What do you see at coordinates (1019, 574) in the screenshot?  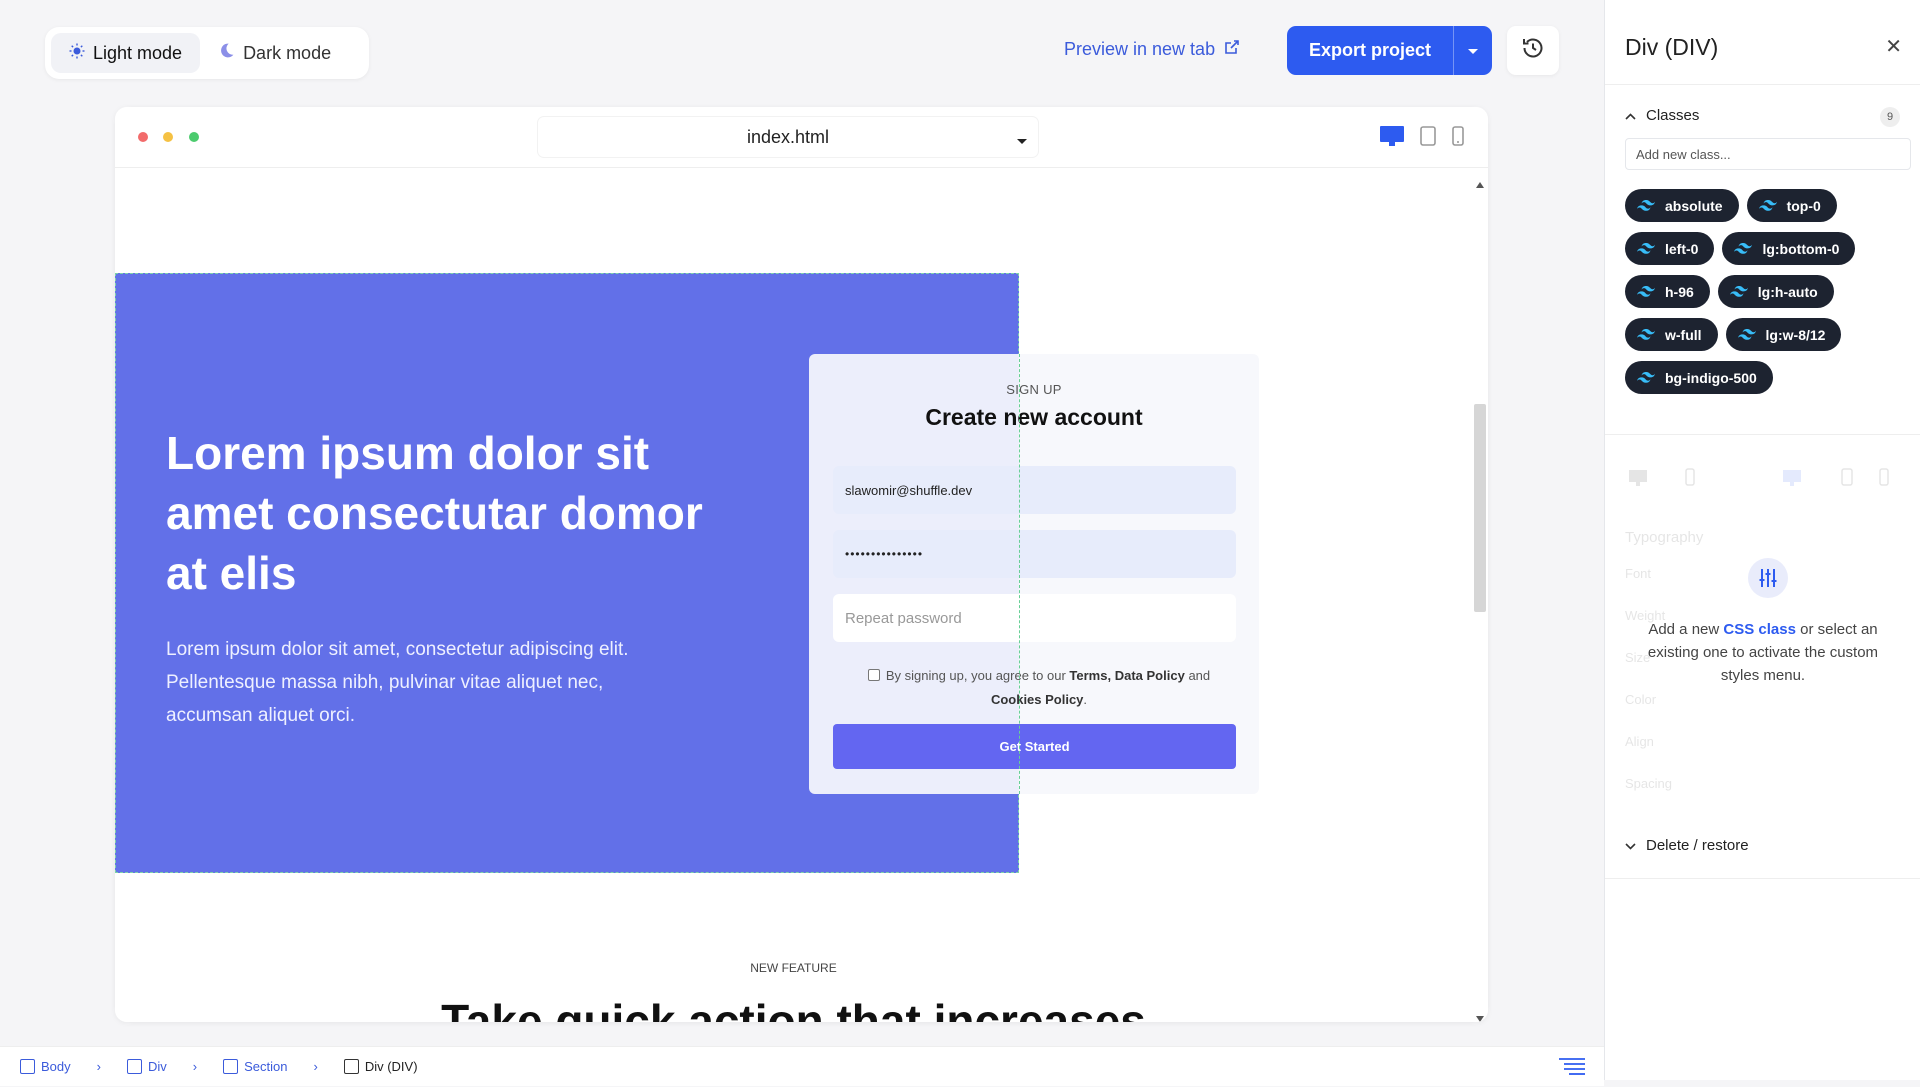 I see `selection-guide-line` at bounding box center [1019, 574].